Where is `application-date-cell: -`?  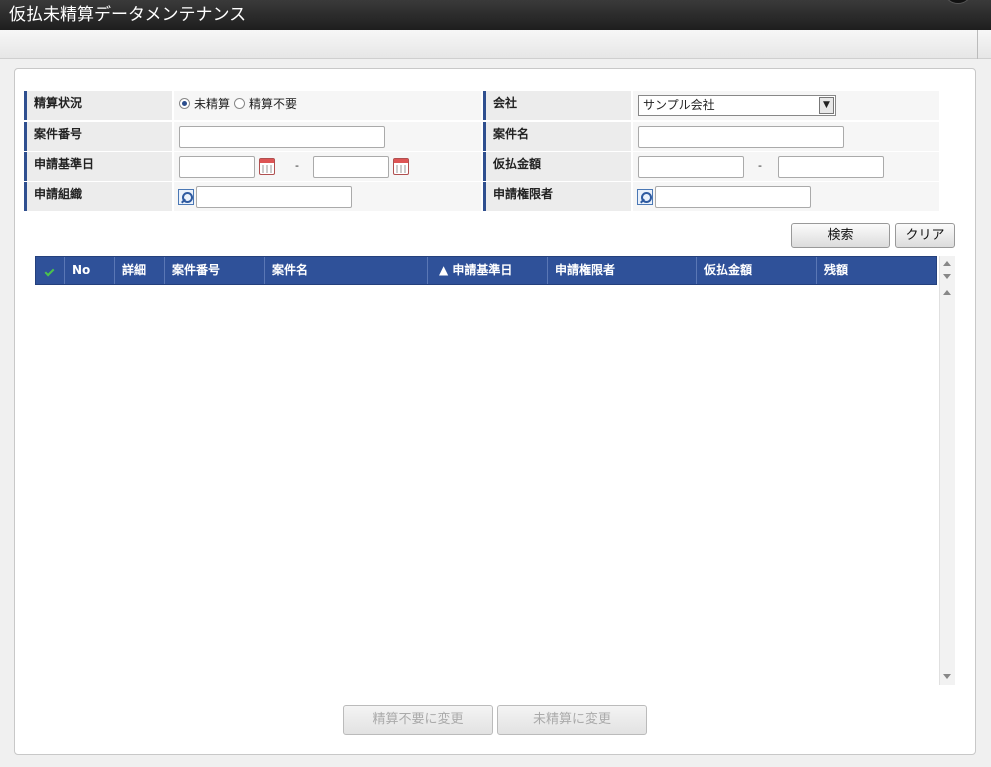
application-date-cell: - is located at coordinates (327, 166).